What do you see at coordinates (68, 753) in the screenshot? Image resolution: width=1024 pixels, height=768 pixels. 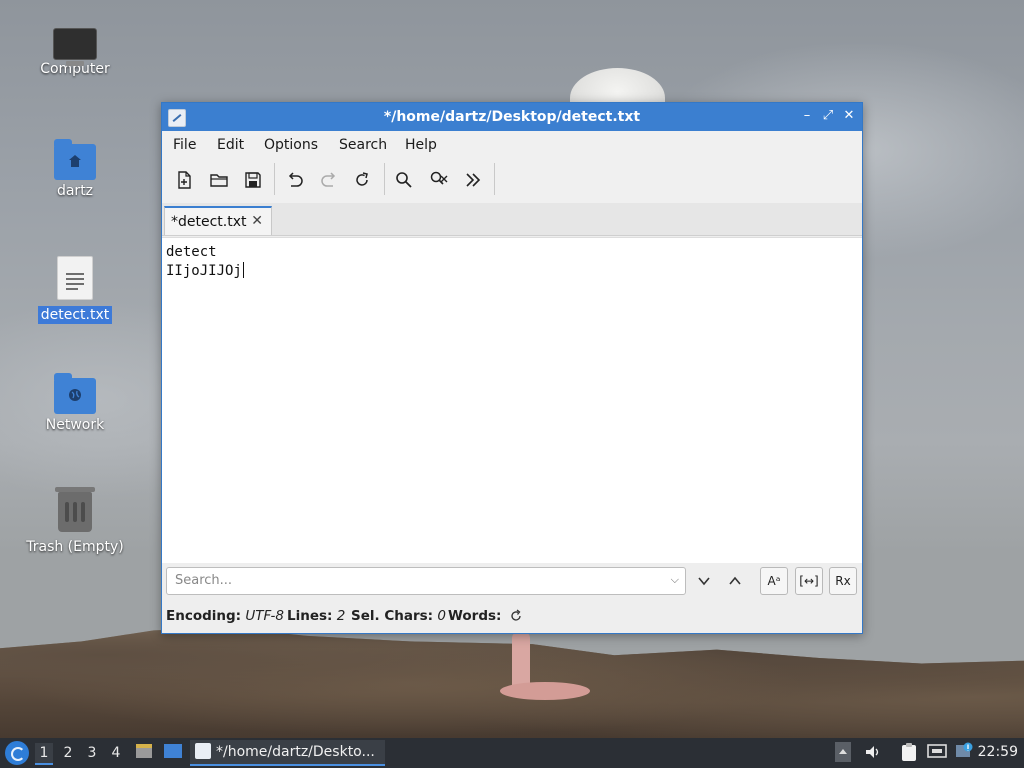 I see `workspace-2: 2` at bounding box center [68, 753].